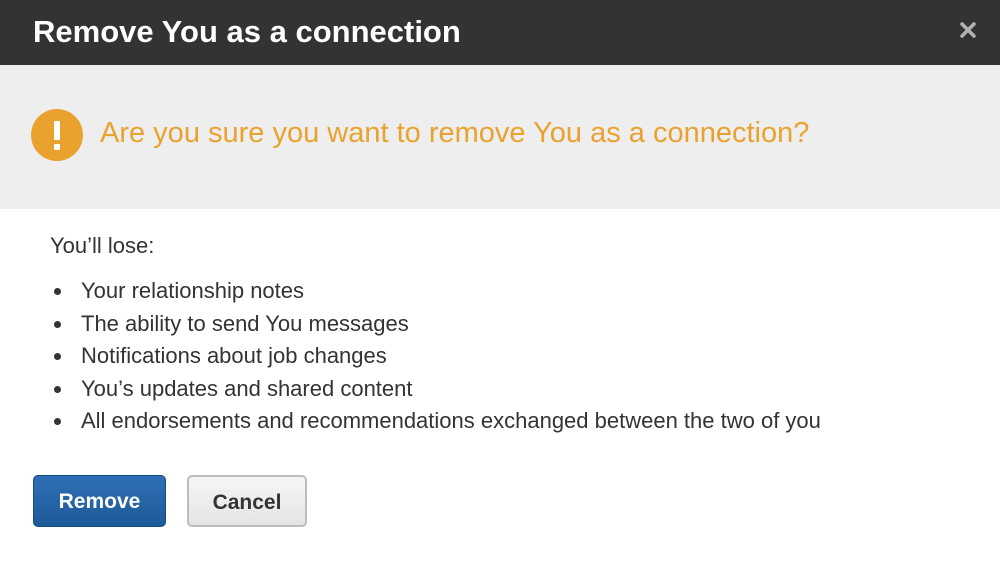 This screenshot has width=1000, height=576. What do you see at coordinates (247, 31) in the screenshot?
I see `dialog-title: Remove You as a connection` at bounding box center [247, 31].